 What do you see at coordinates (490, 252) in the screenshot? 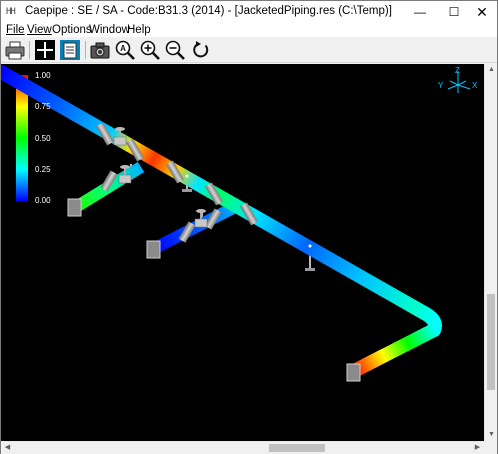
I see `vertical-scrollbar: ▲ ▼` at bounding box center [490, 252].